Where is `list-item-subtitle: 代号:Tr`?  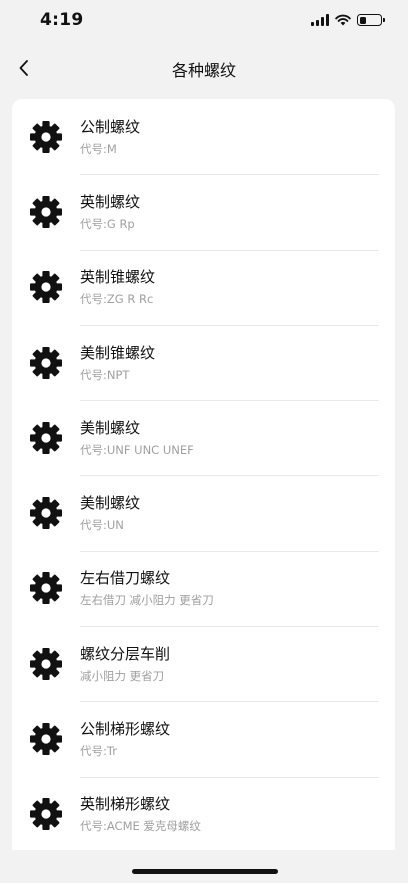 list-item-subtitle: 代号:Tr is located at coordinates (98, 751).